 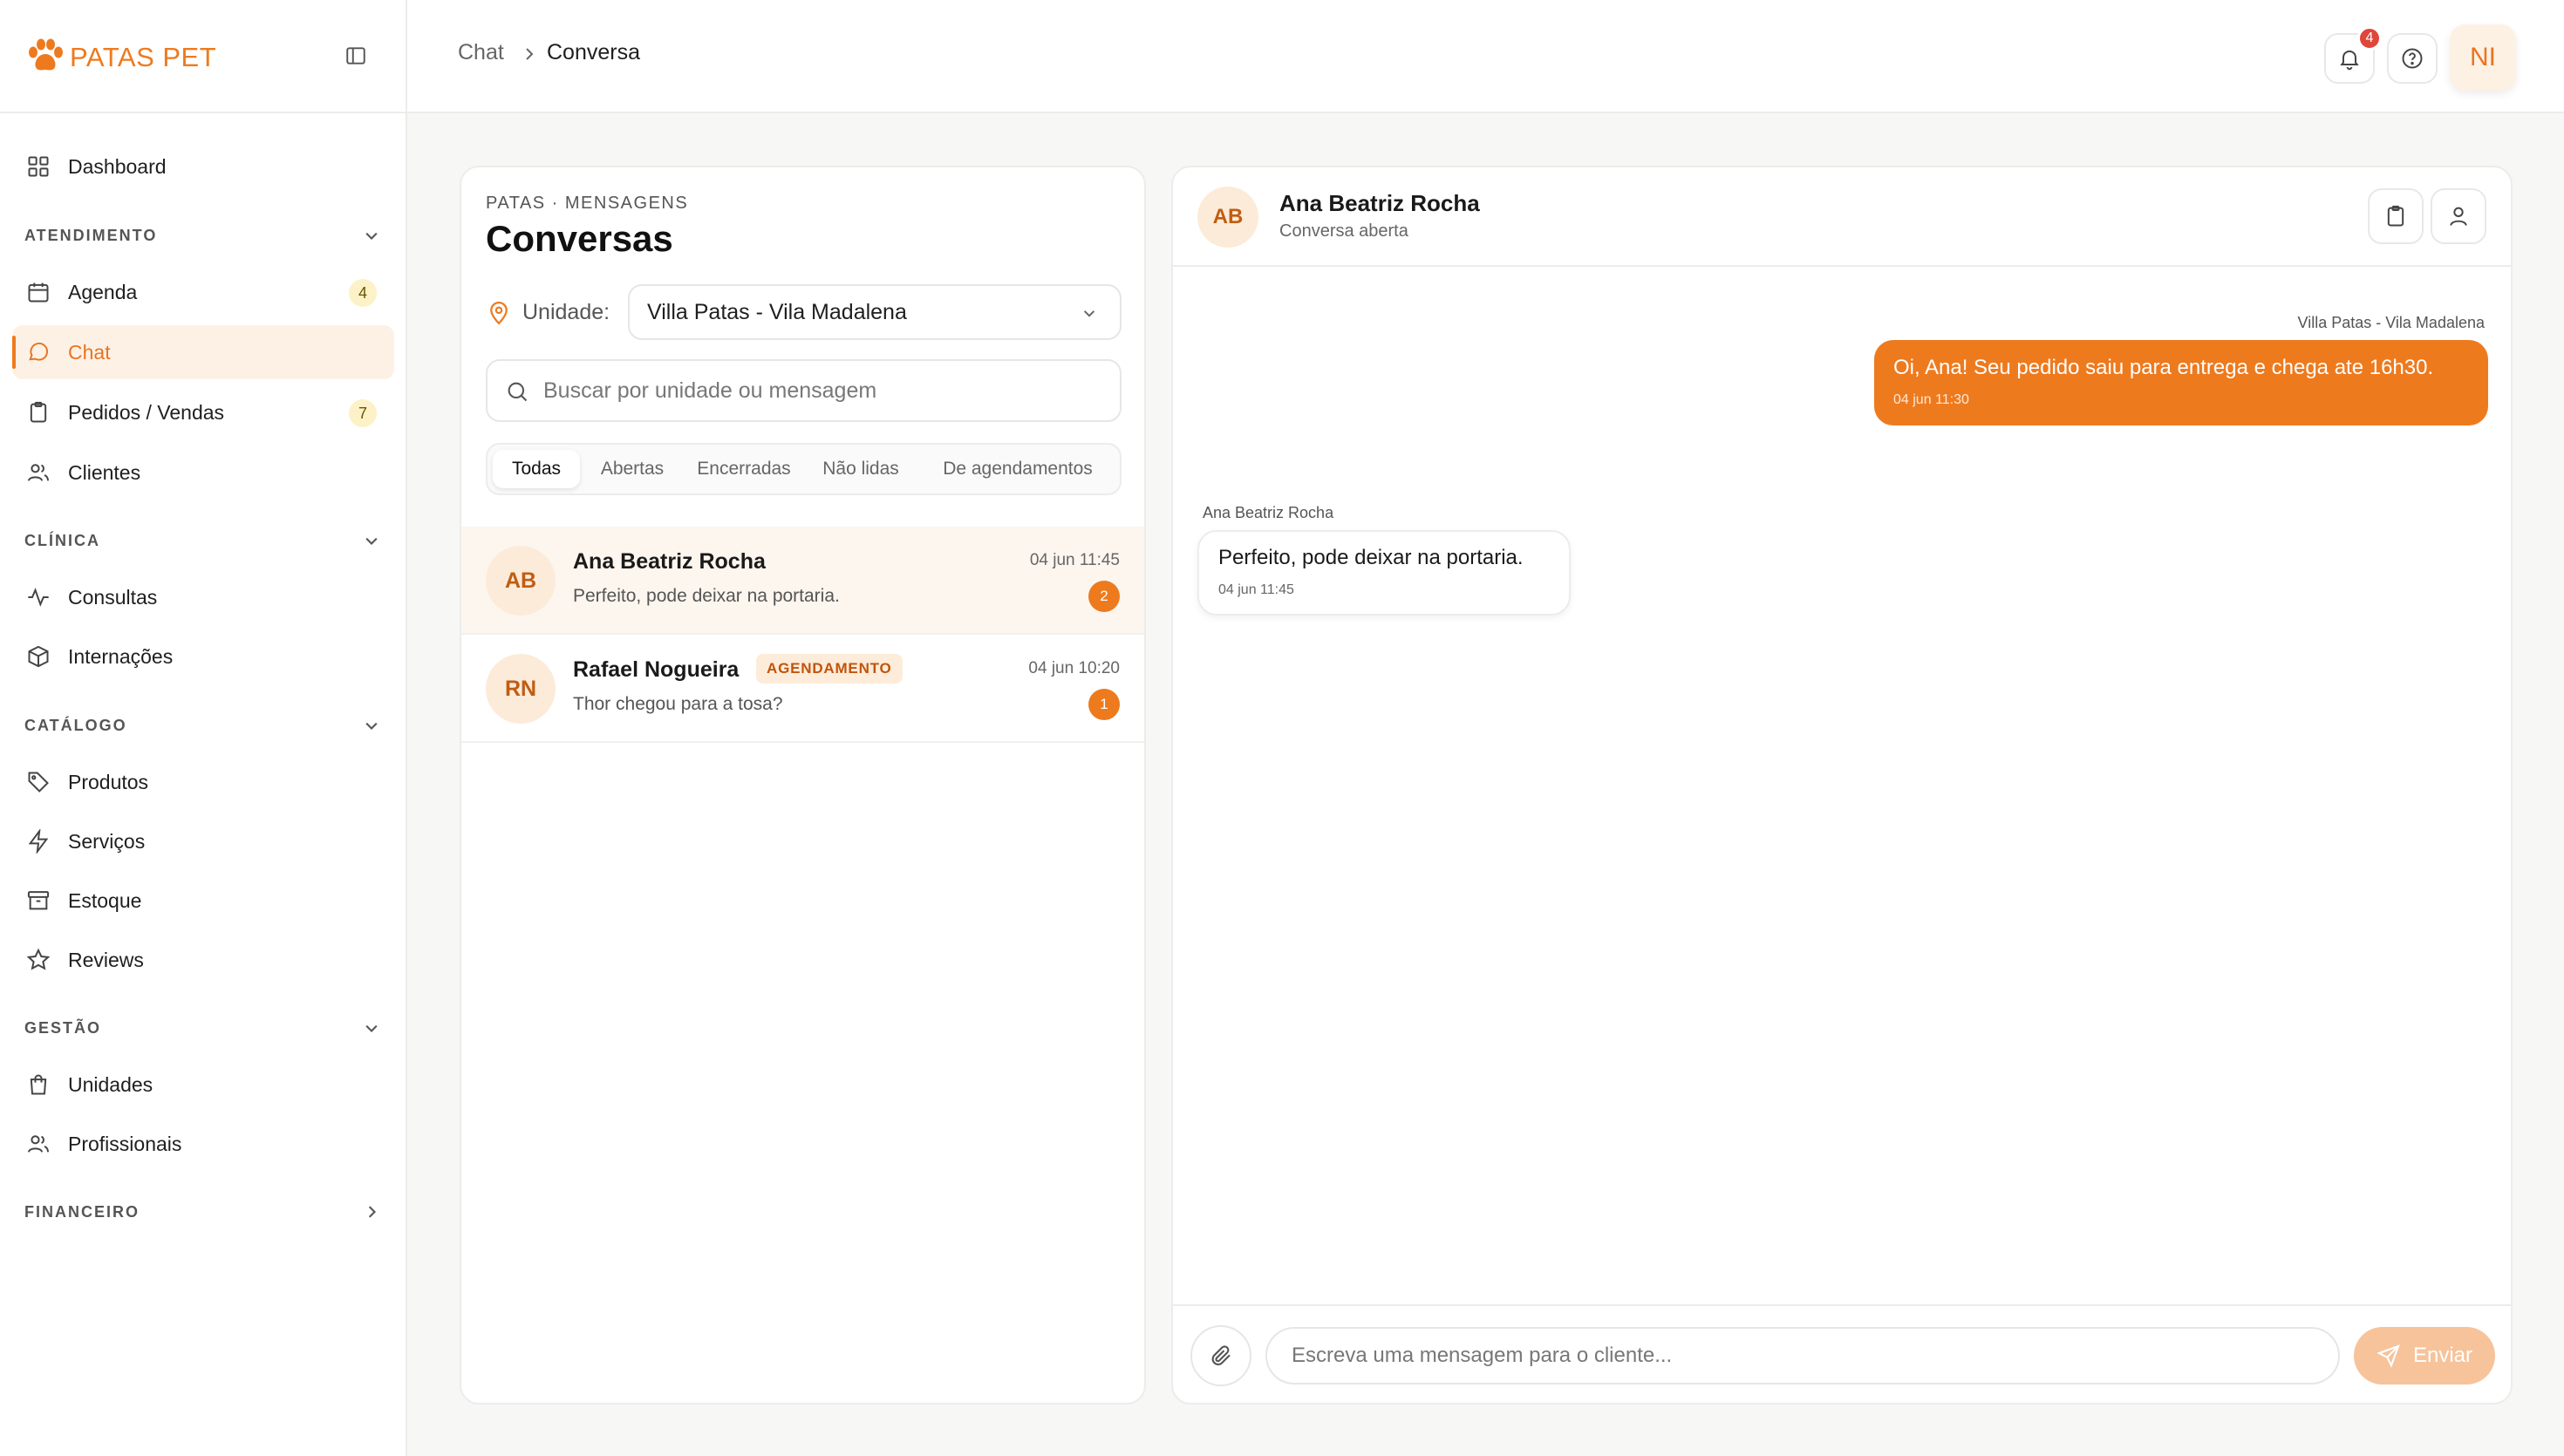 What do you see at coordinates (125, 1143) in the screenshot?
I see `sidebar-item-label: Profissionais` at bounding box center [125, 1143].